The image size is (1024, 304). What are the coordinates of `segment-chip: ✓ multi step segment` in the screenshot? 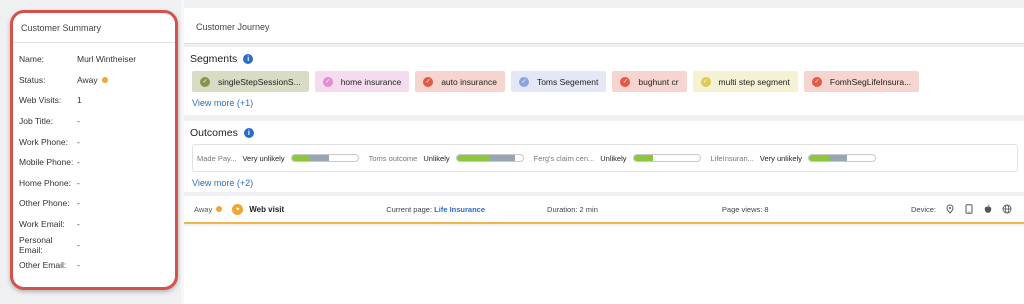 It's located at (745, 81).